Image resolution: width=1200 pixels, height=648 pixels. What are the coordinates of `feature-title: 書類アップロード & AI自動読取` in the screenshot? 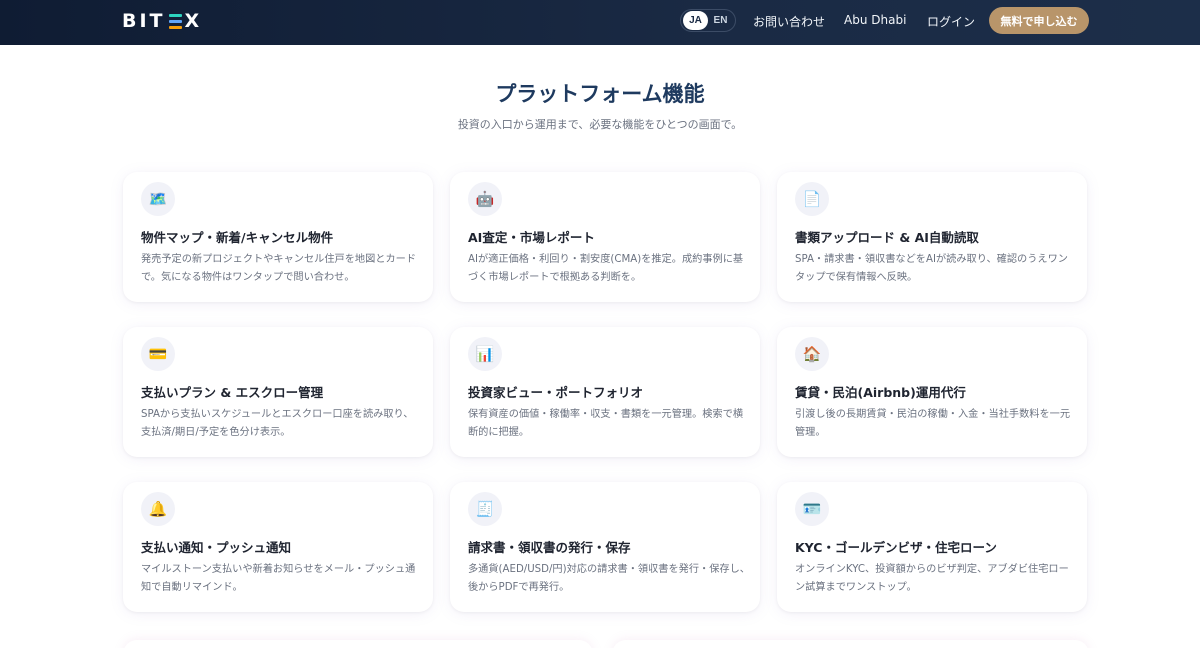 It's located at (887, 237).